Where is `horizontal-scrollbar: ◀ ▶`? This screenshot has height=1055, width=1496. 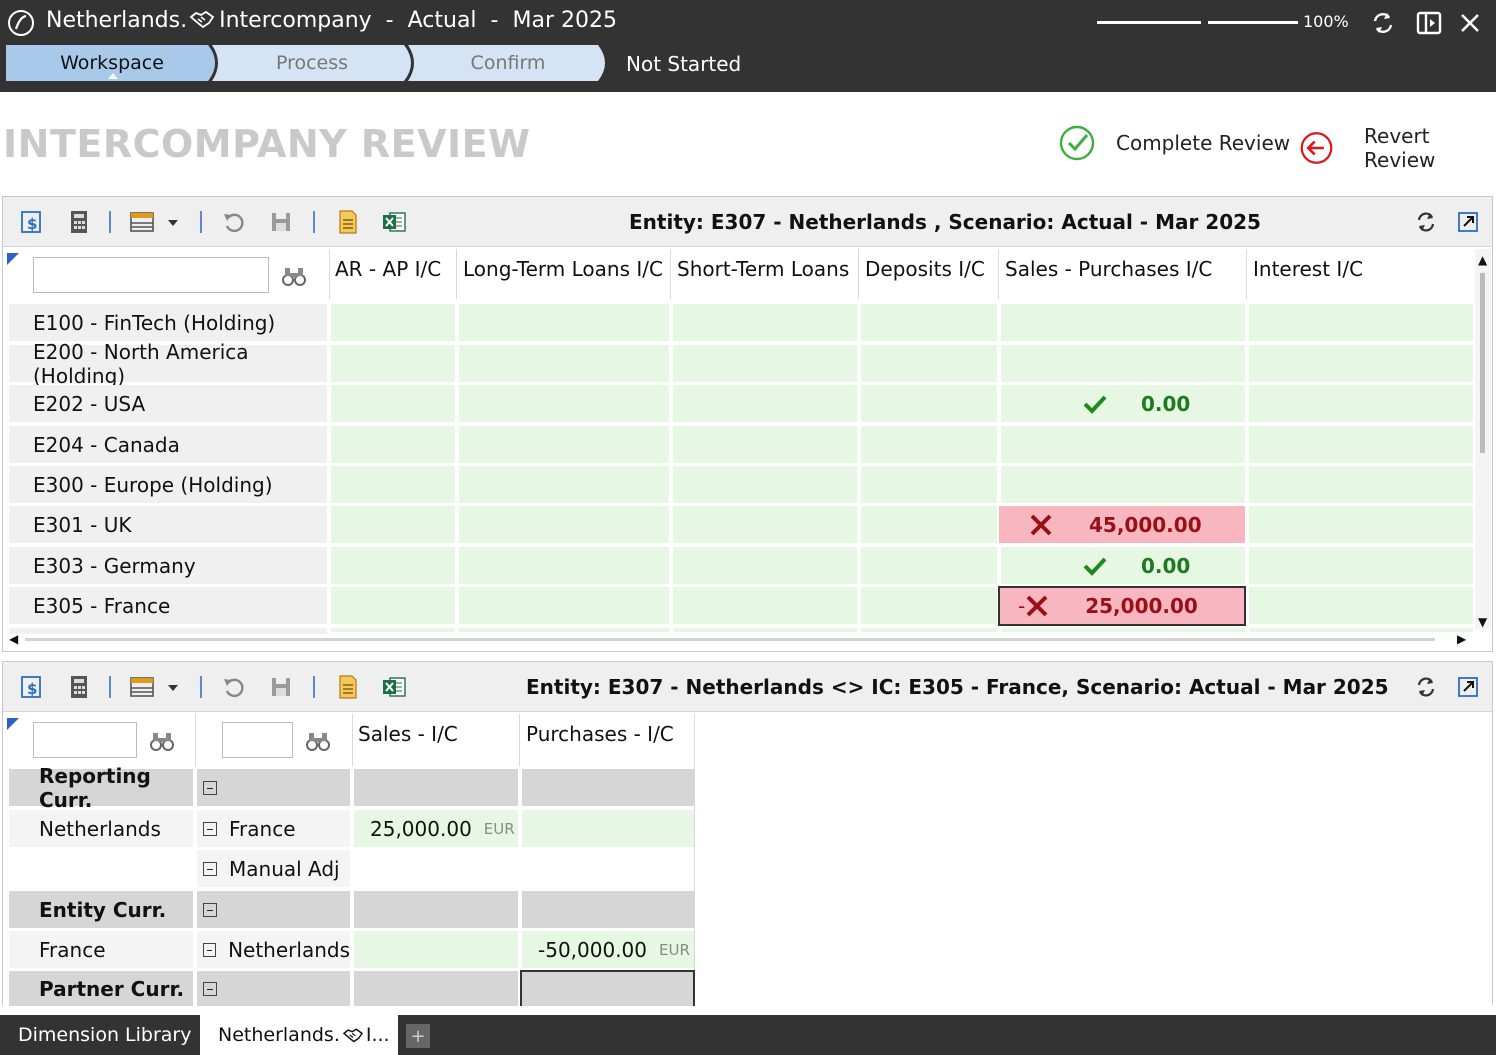 horizontal-scrollbar: ◀ ▶ is located at coordinates (740, 639).